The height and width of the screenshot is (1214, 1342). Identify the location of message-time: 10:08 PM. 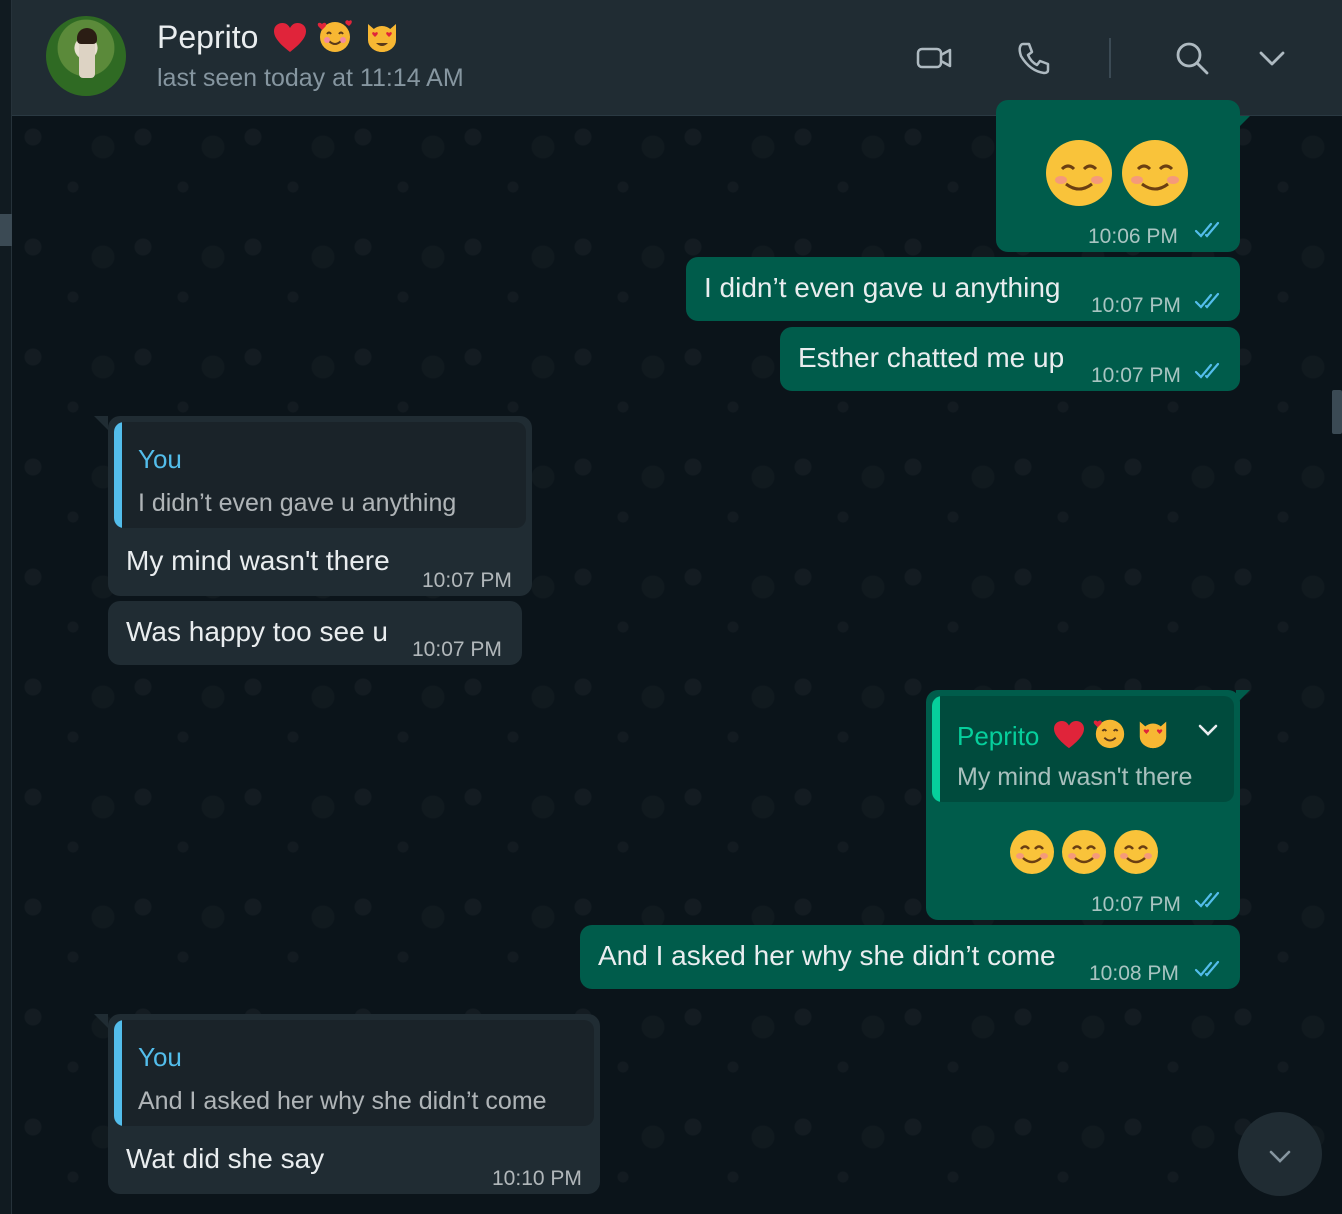
(1134, 973).